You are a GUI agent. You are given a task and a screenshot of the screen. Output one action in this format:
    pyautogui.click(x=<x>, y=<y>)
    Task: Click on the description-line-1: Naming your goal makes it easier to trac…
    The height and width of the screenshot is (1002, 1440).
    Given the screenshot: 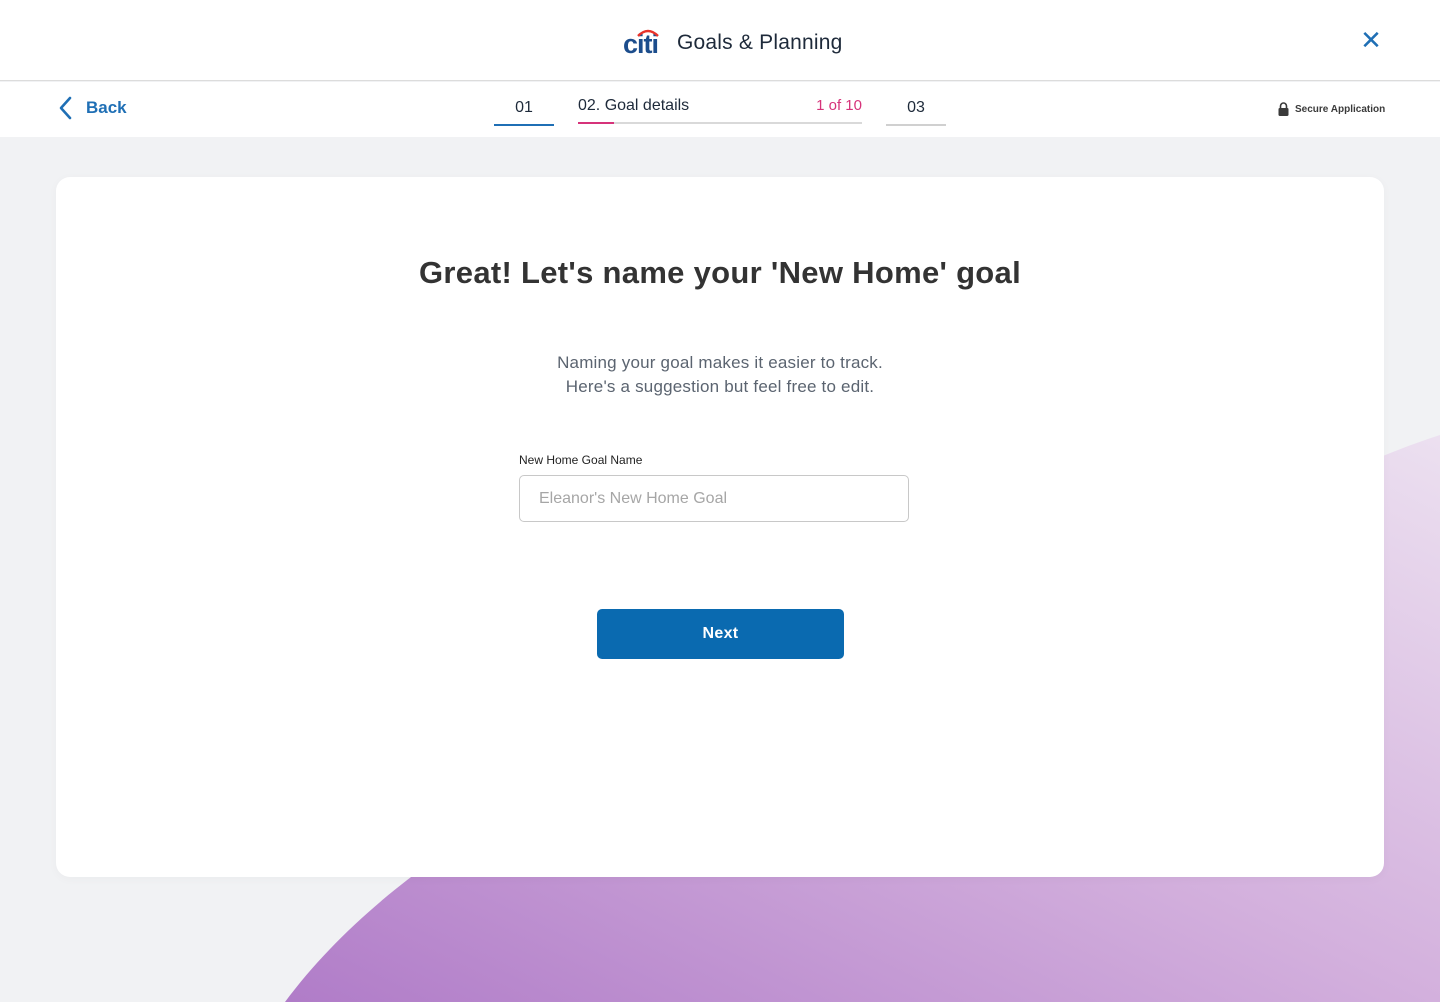 What is the action you would take?
    pyautogui.click(x=720, y=362)
    